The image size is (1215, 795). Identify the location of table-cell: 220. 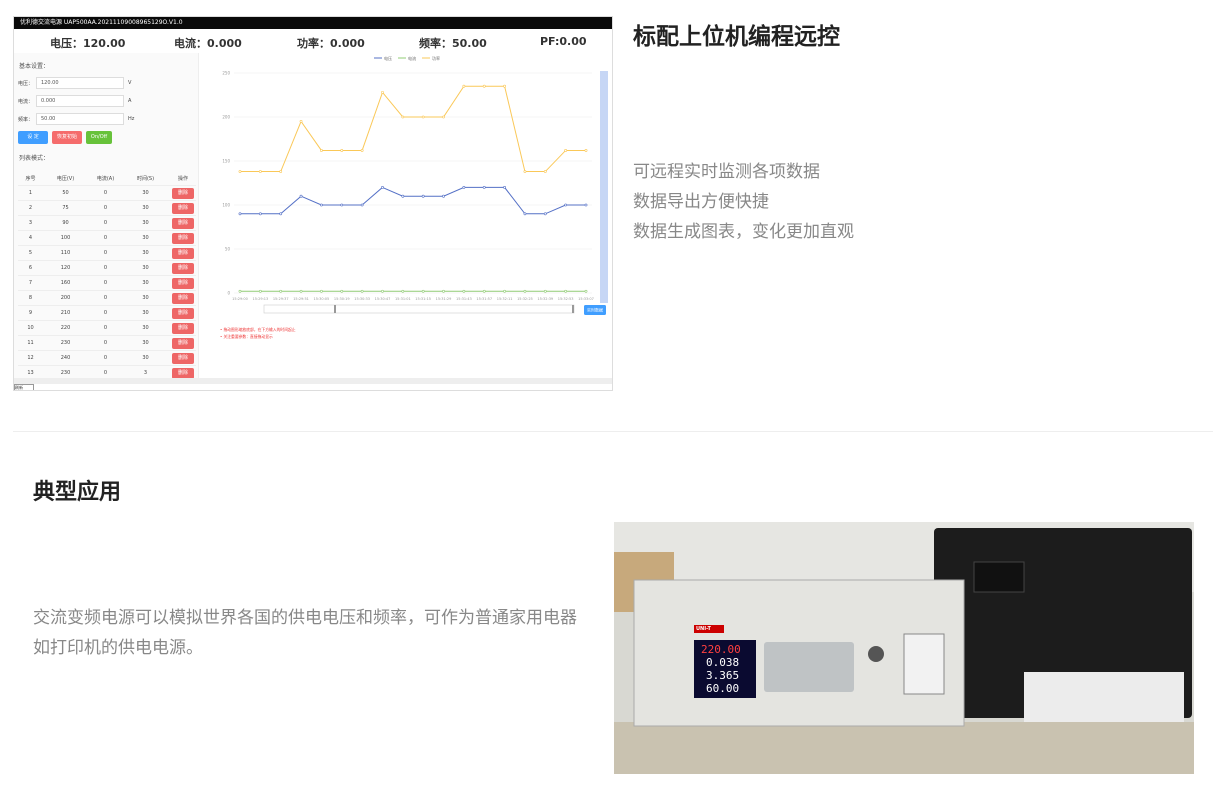
(65, 328).